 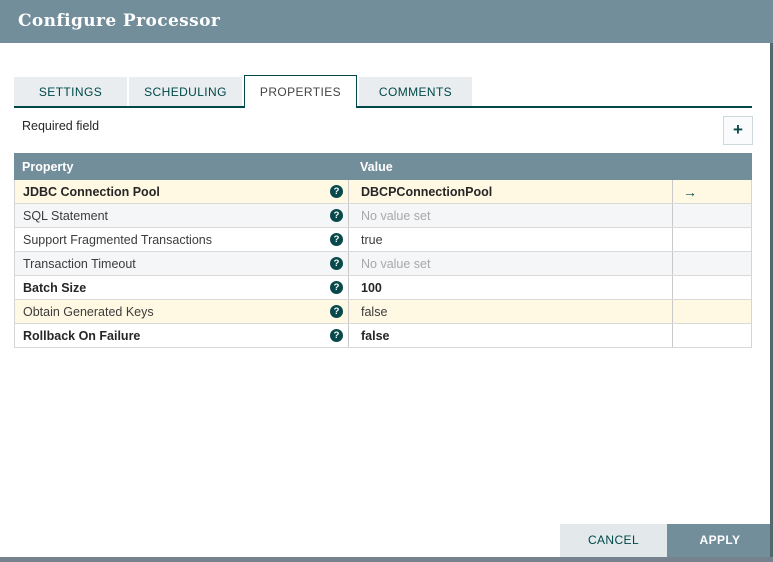 What do you see at coordinates (185, 91) in the screenshot?
I see `tab-scheduling: SCHEDULING` at bounding box center [185, 91].